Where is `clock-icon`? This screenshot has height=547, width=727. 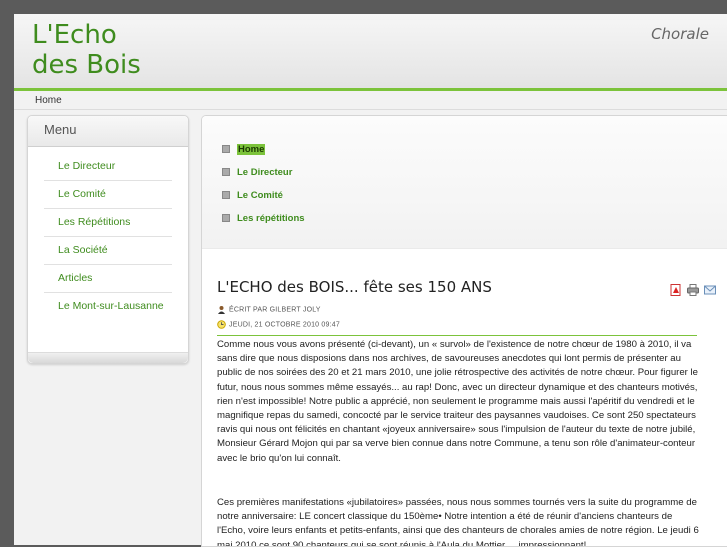
clock-icon is located at coordinates (221, 324).